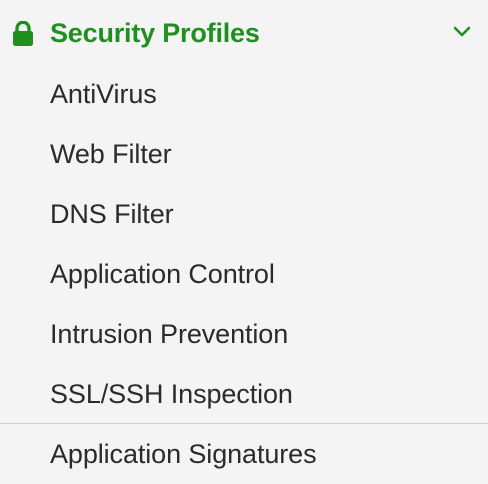 The image size is (488, 484). I want to click on menu-item-intrusion-prevention: Intrusion Prevention, so click(244, 334).